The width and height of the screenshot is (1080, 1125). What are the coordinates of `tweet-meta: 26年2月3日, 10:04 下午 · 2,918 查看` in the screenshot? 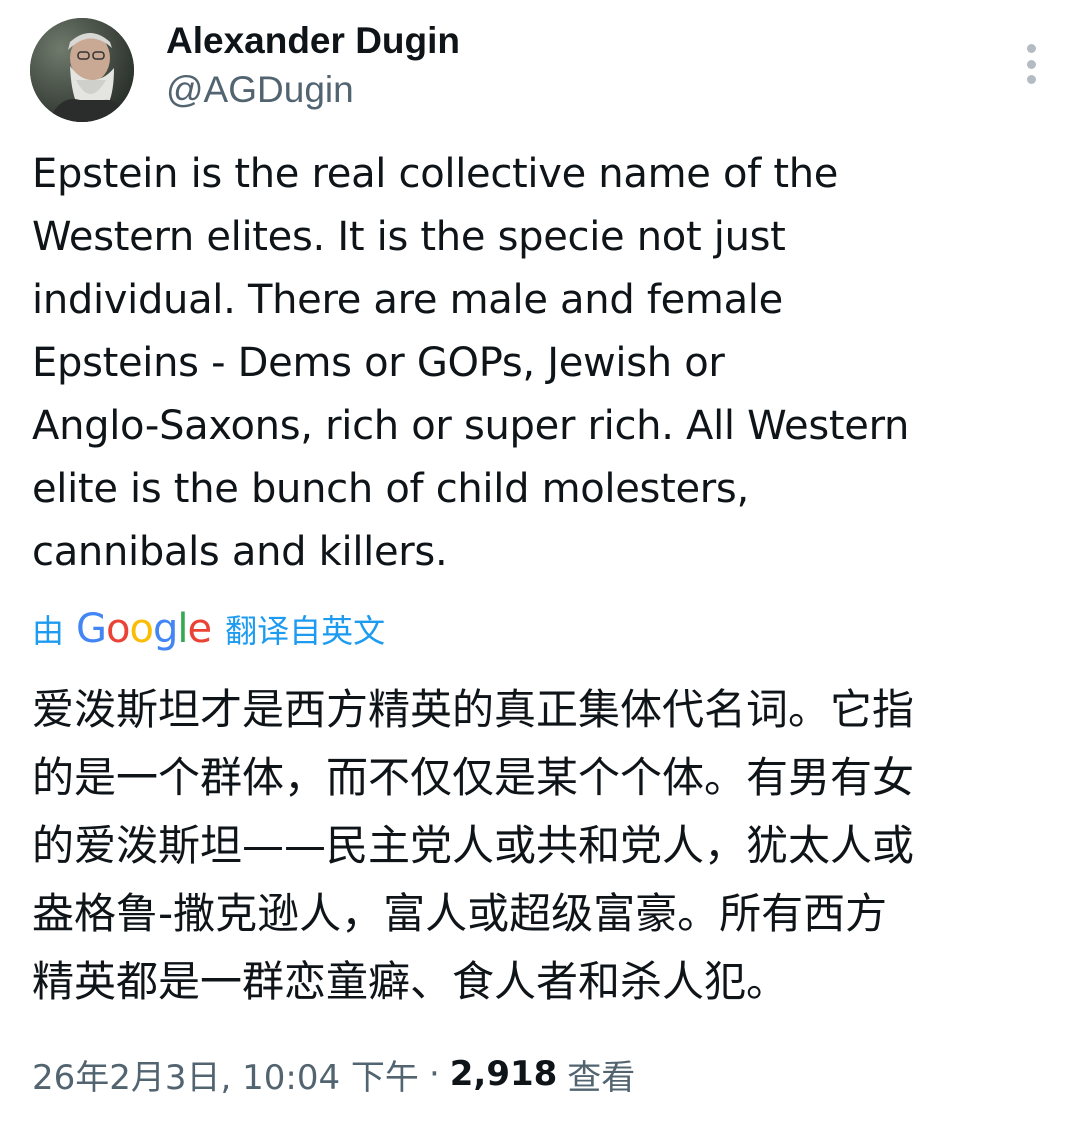 It's located at (333, 1074).